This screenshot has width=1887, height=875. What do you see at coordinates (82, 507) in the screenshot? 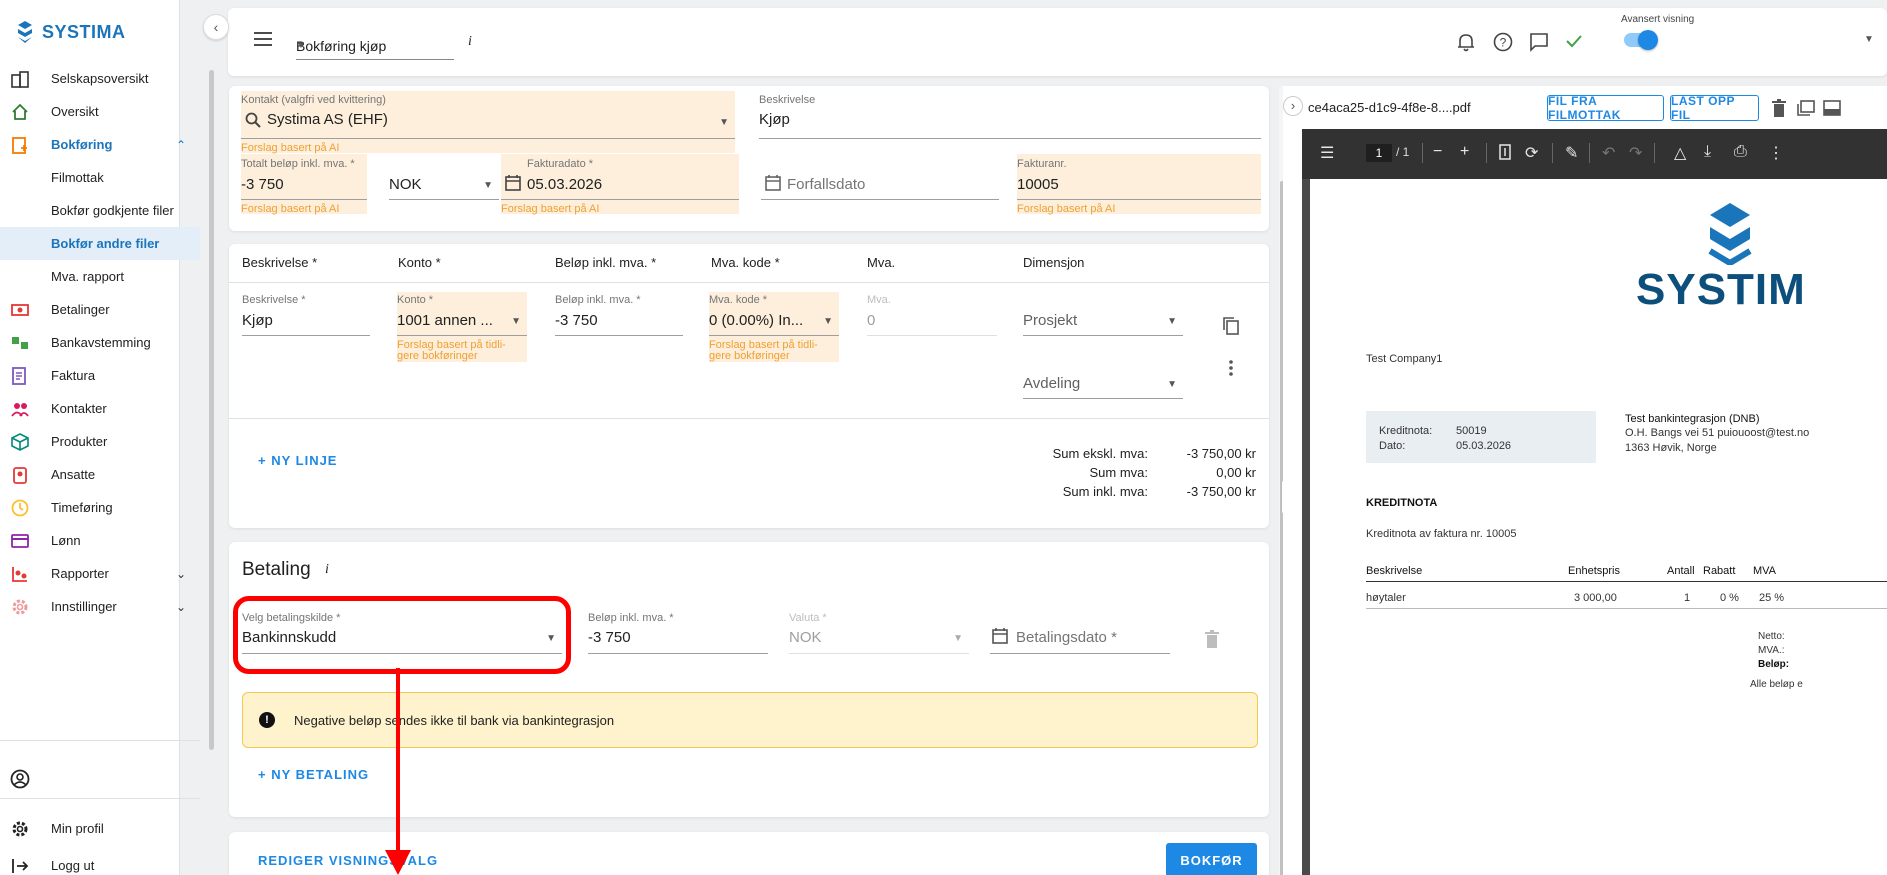
I see `sidebar-item-label: Timeføring` at bounding box center [82, 507].